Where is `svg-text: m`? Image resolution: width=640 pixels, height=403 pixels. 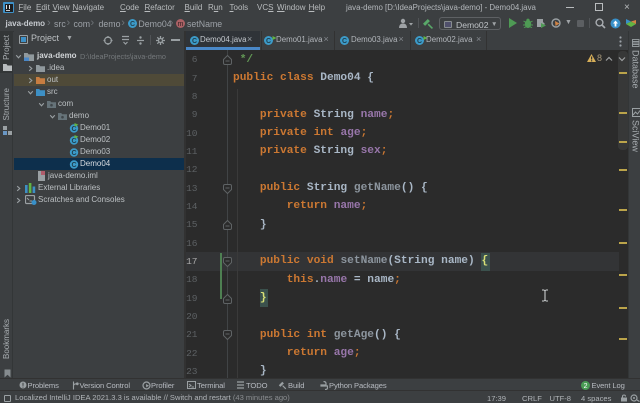
svg-text: m is located at coordinates (181, 24).